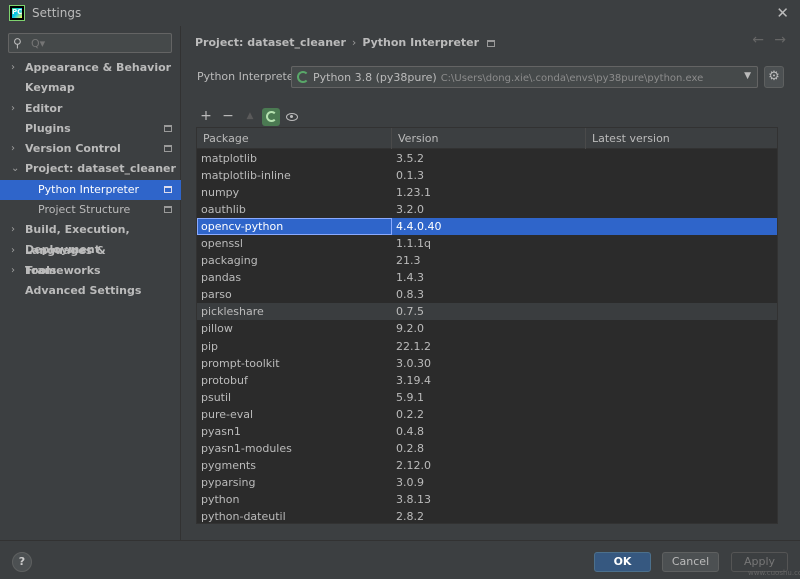 This screenshot has height=579, width=800. Describe the element at coordinates (487, 260) in the screenshot. I see `table-row: packaging 21.3` at that location.